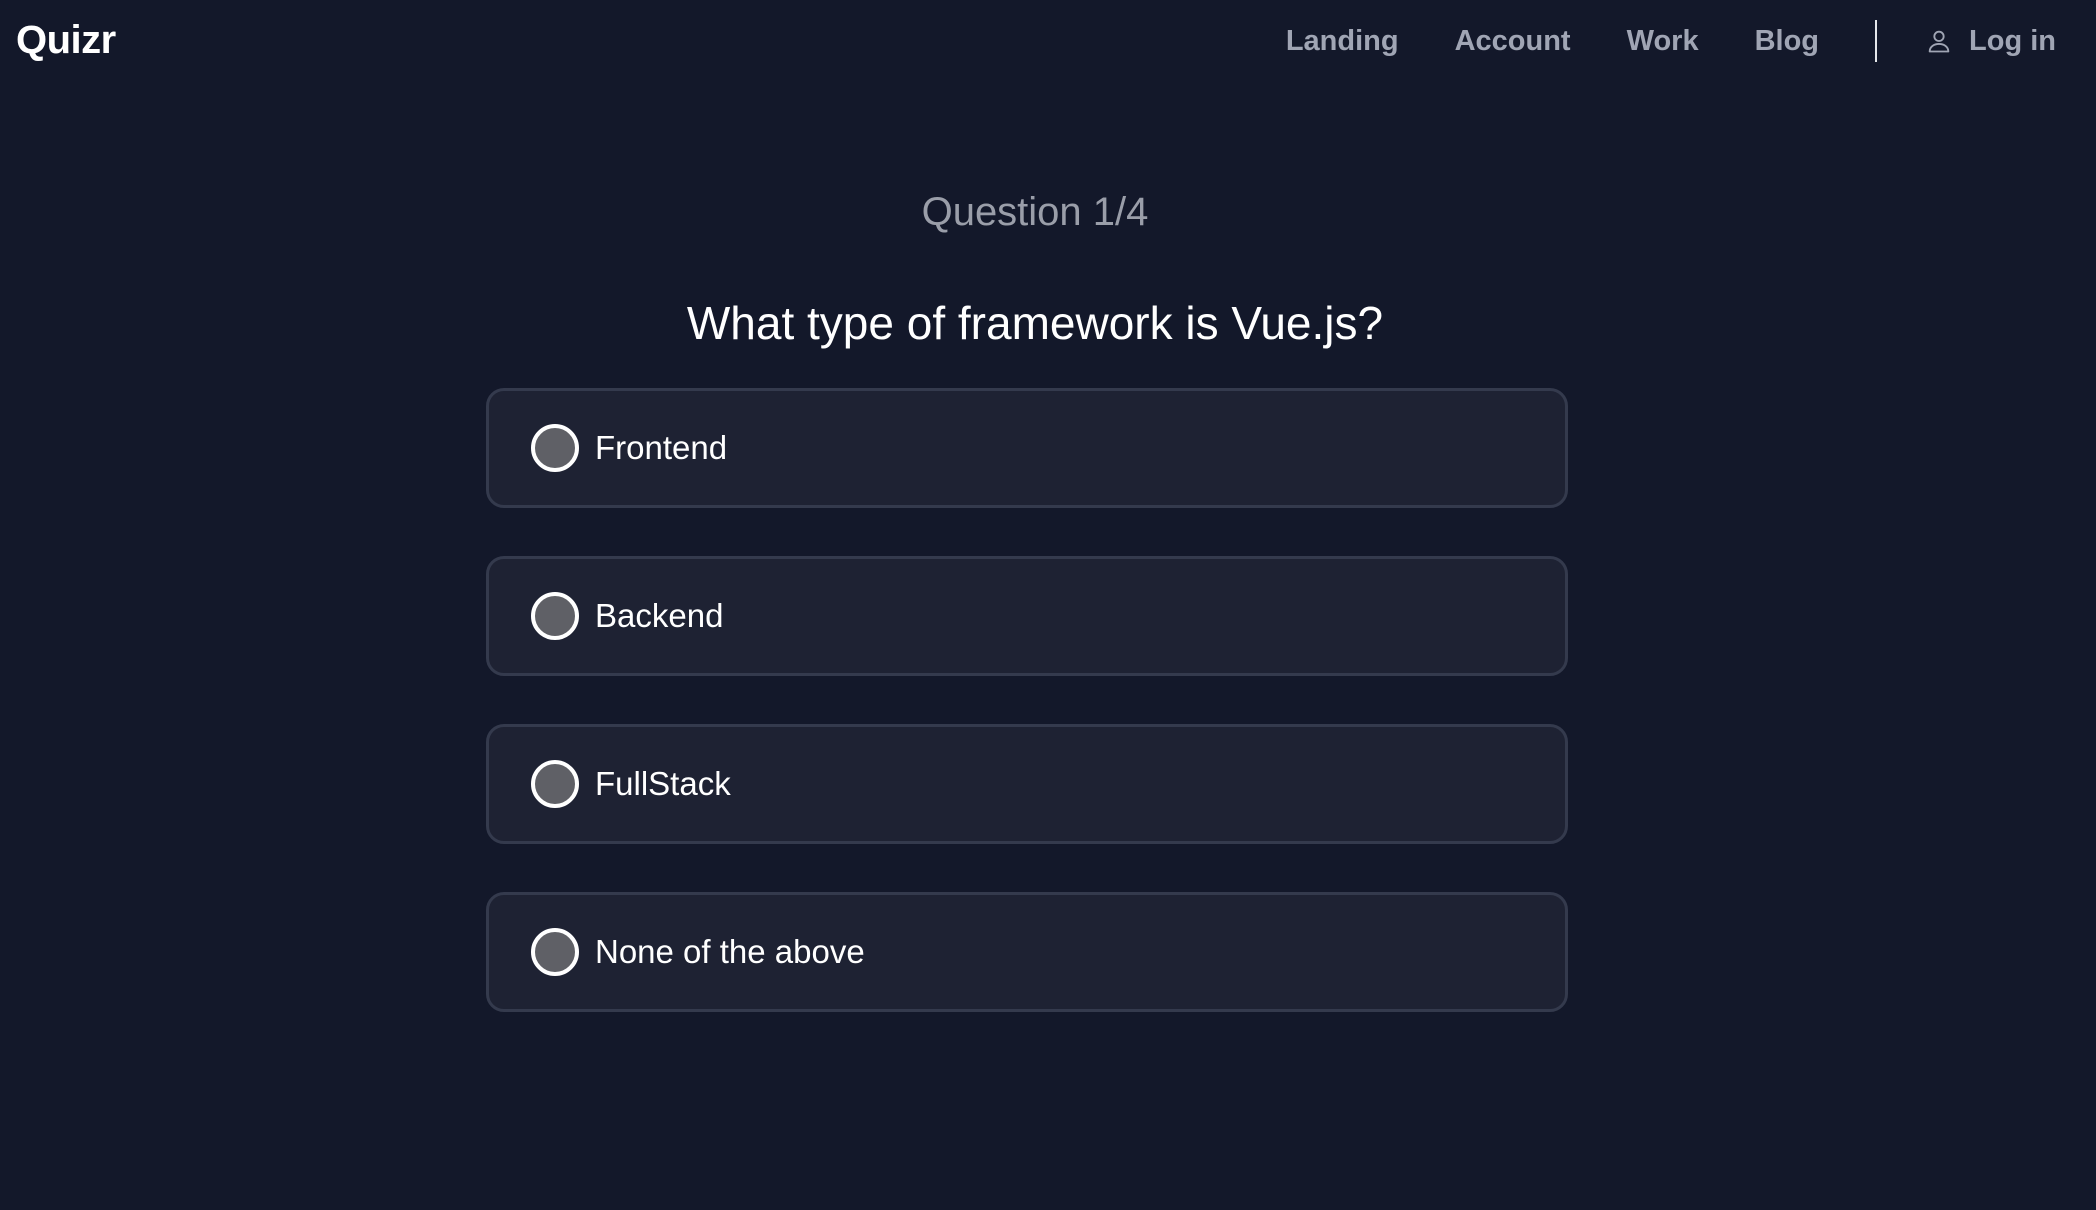 The image size is (2096, 1210). I want to click on nav-link-blog: Blog, so click(1787, 41).